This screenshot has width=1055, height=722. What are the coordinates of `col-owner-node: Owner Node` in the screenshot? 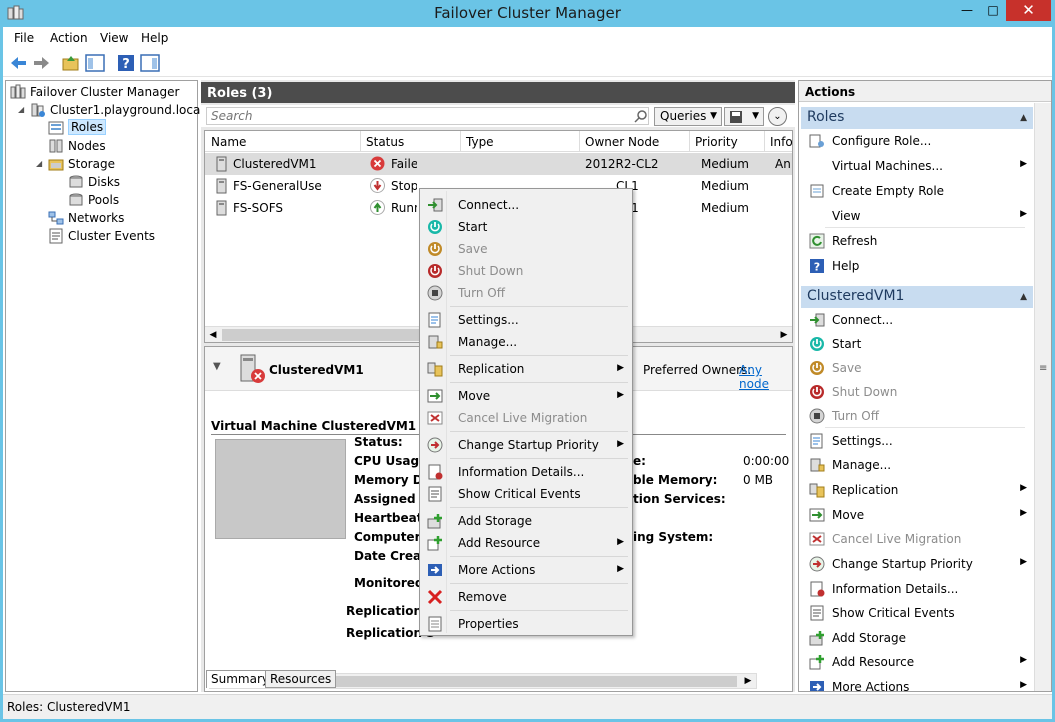 It's located at (622, 142).